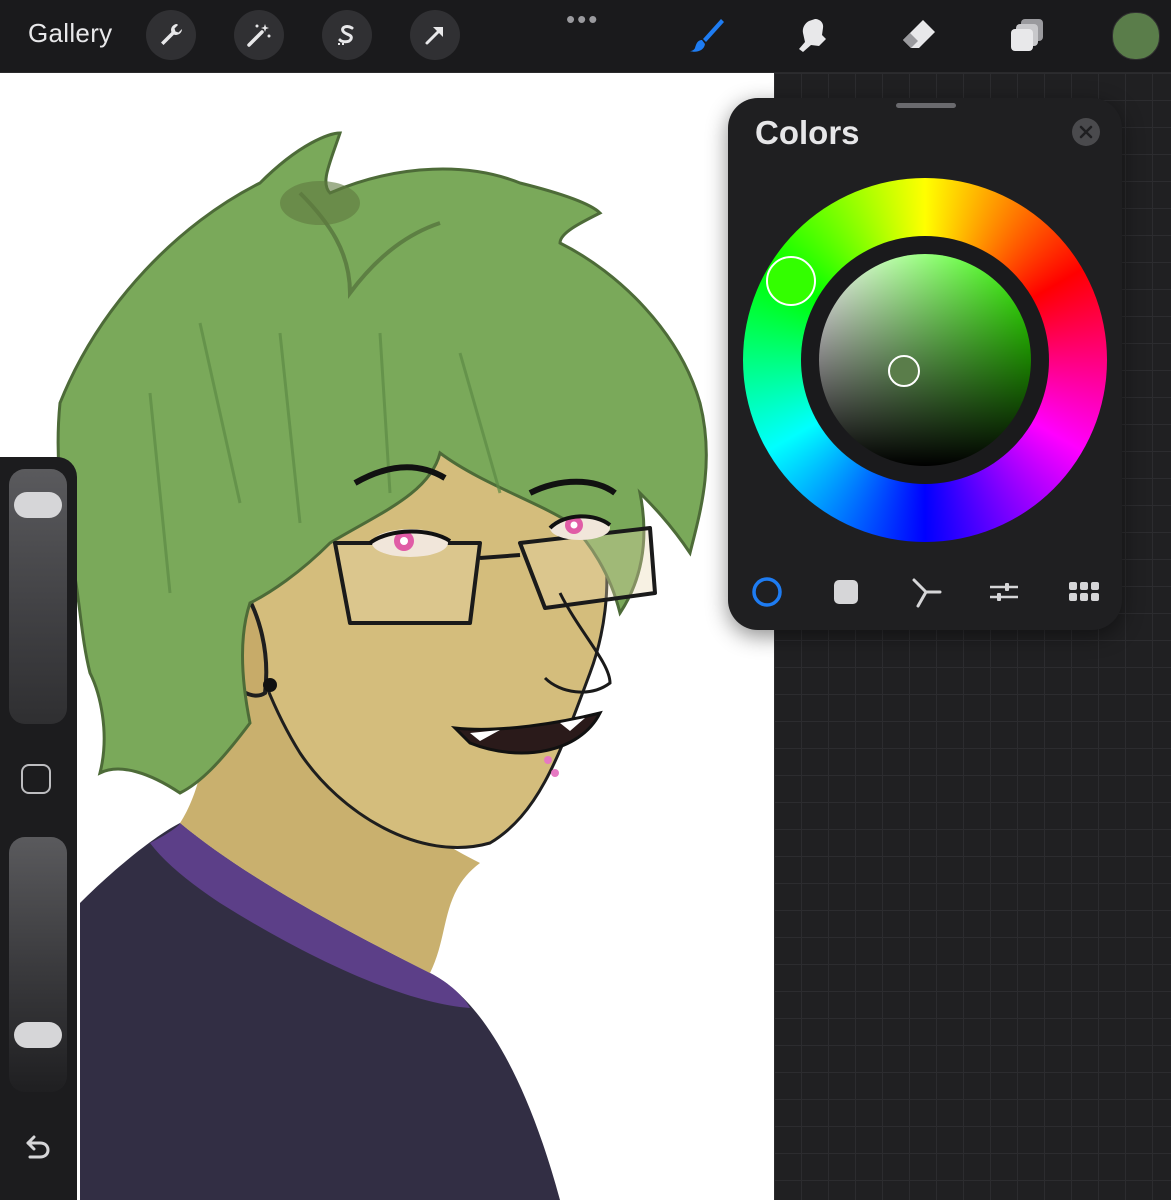  What do you see at coordinates (585, 36) in the screenshot?
I see `top-toolbar: Gallery •••` at bounding box center [585, 36].